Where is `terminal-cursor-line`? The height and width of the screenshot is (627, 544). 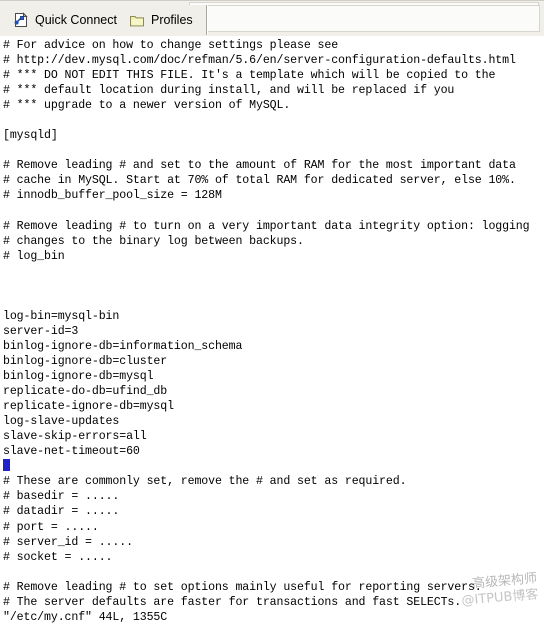
terminal-cursor-line is located at coordinates (273, 466).